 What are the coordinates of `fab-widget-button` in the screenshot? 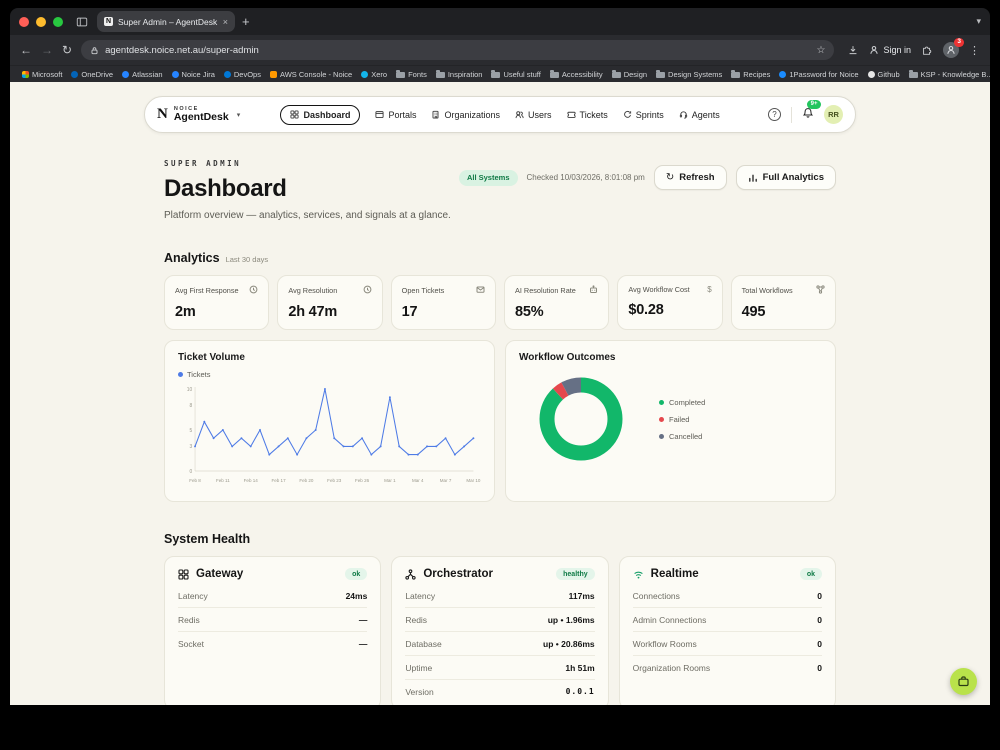 It's located at (963, 681).